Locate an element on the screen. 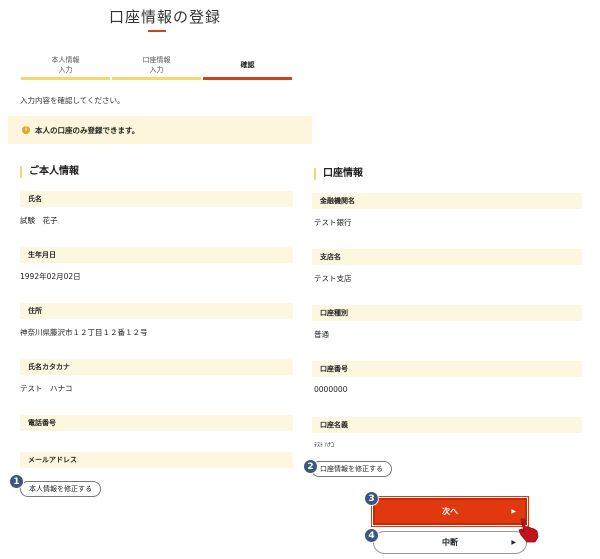 This screenshot has width=600, height=559. field-label-email: メールアドレス is located at coordinates (156, 460).